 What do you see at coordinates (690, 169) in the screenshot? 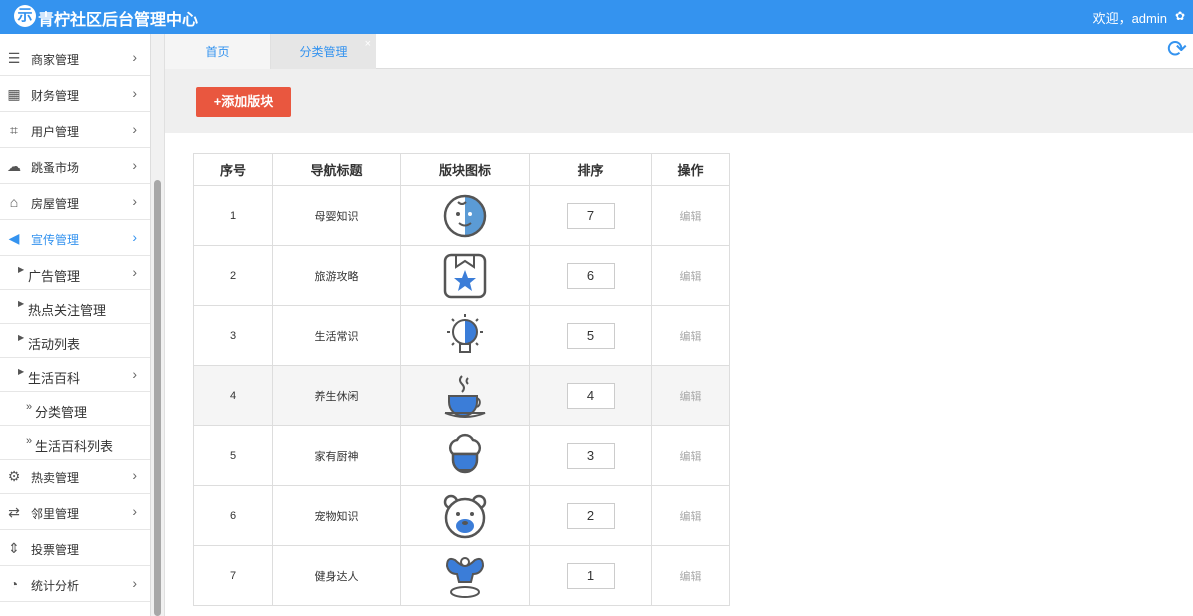
I see `column-header-action: 操作` at bounding box center [690, 169].